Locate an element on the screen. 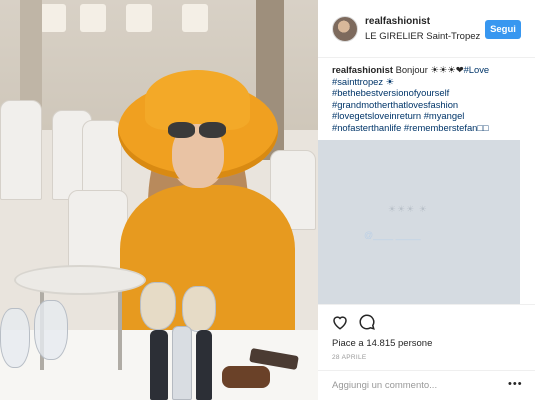 This screenshot has width=535, height=400. hashtag-link: #grandmotherthatlovesfashion is located at coordinates (428, 105).